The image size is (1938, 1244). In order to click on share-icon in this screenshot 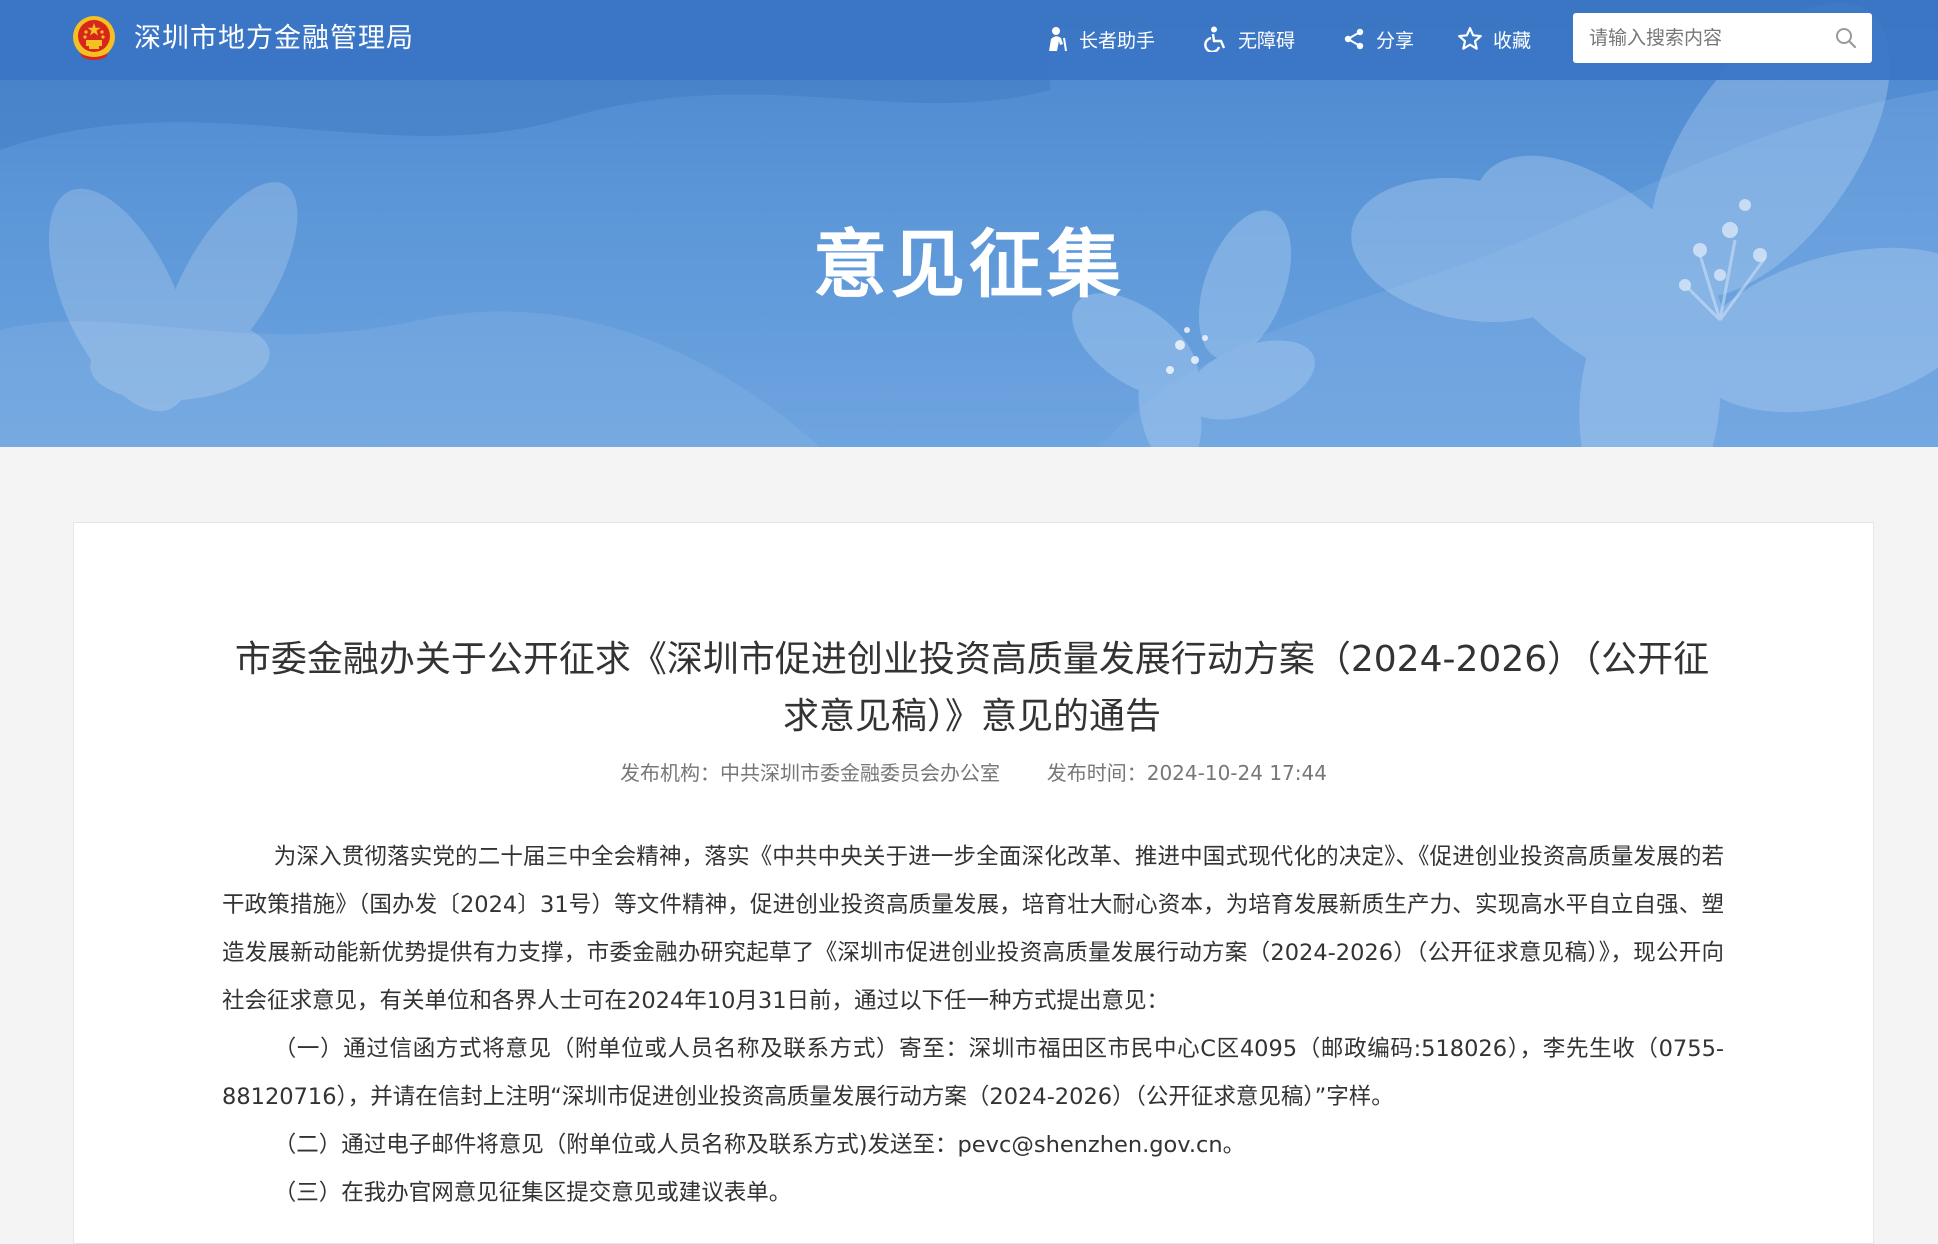, I will do `click(1354, 39)`.